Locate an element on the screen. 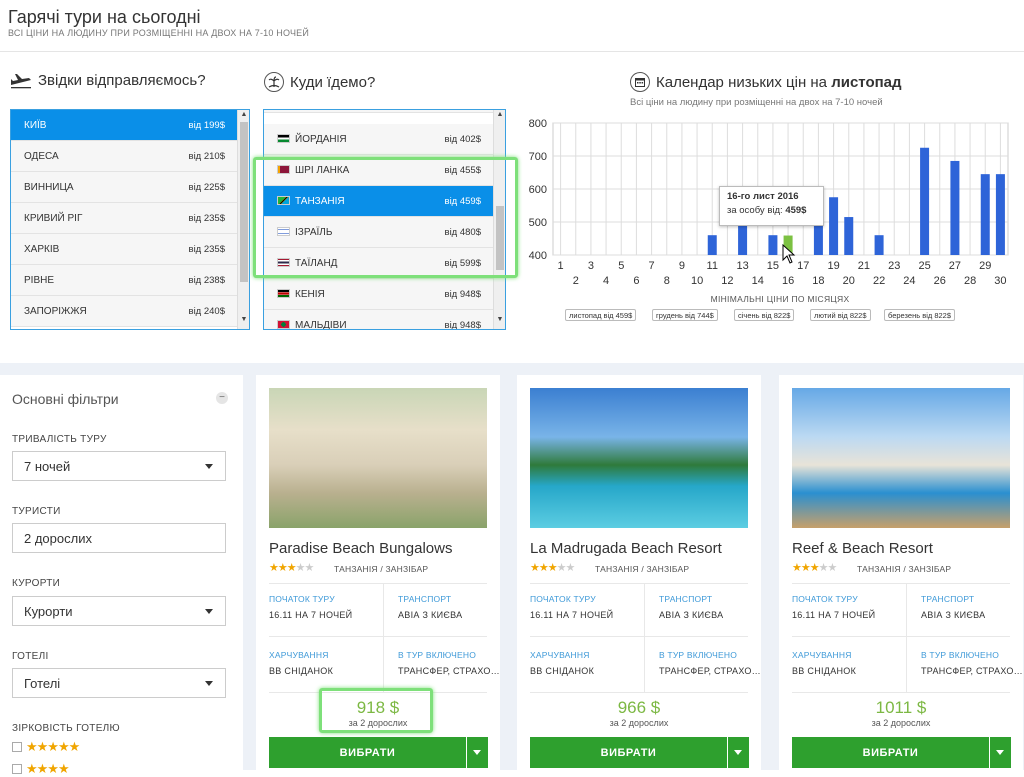 Image resolution: width=1024 pixels, height=777 pixels. month-chip-dec: грудень від 744$ is located at coordinates (685, 315).